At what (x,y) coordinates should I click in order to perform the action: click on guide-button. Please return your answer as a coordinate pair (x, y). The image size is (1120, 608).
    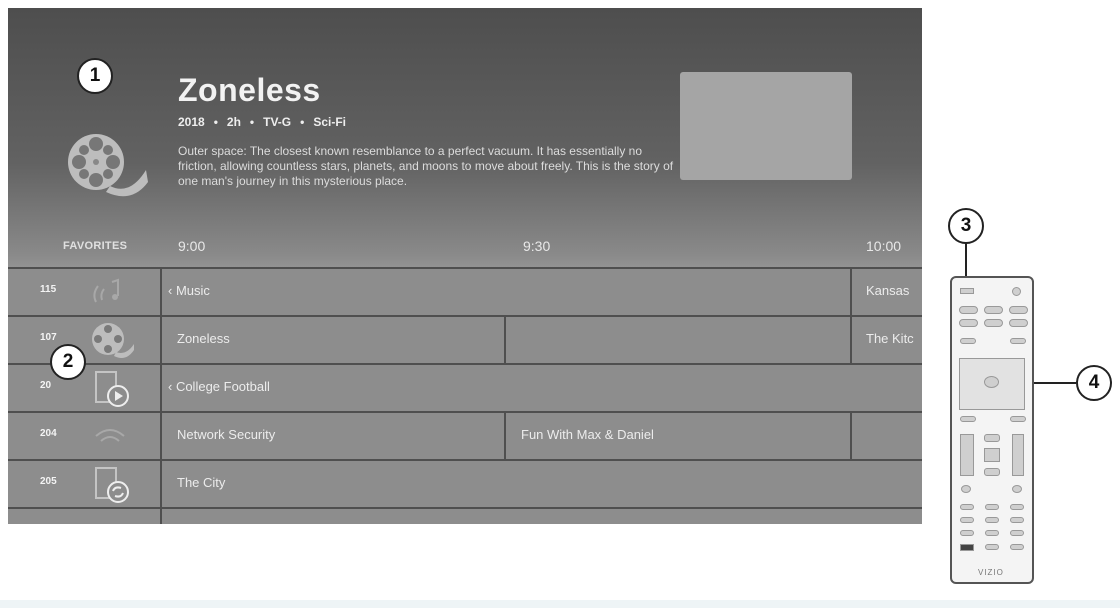
    Looking at the image, I should click on (1018, 419).